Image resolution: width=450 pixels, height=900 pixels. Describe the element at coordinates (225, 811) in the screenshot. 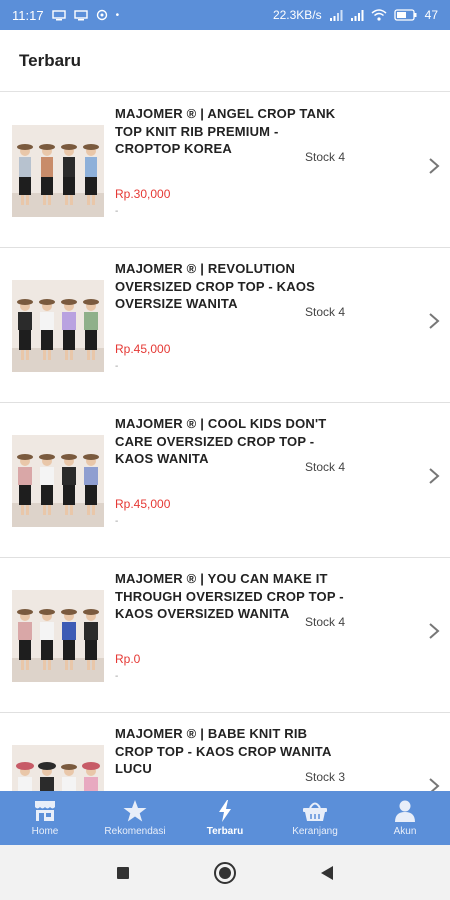

I see `lightning-icon` at that location.